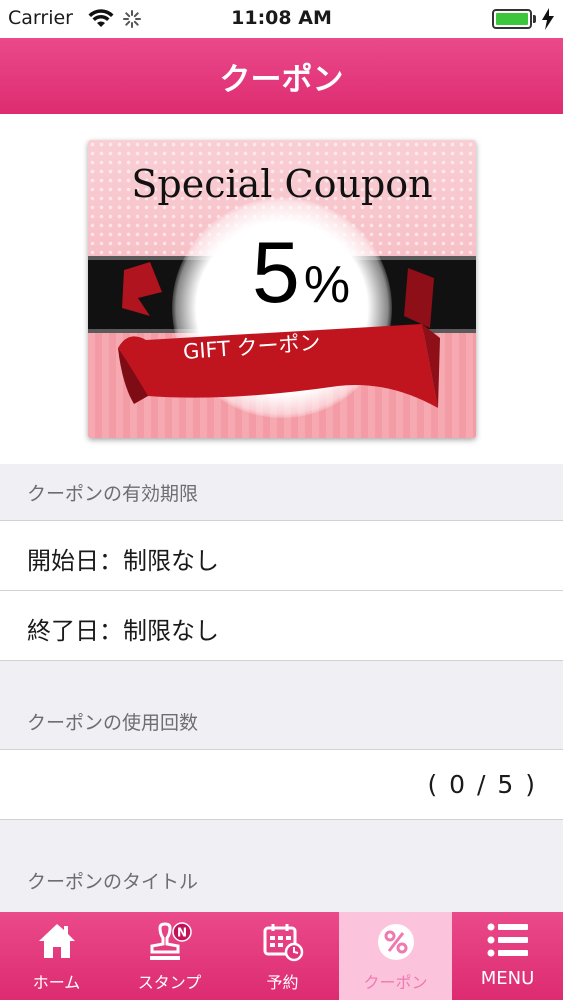 This screenshot has width=563, height=1000. What do you see at coordinates (181, 933) in the screenshot?
I see `stamp-badge: N` at bounding box center [181, 933].